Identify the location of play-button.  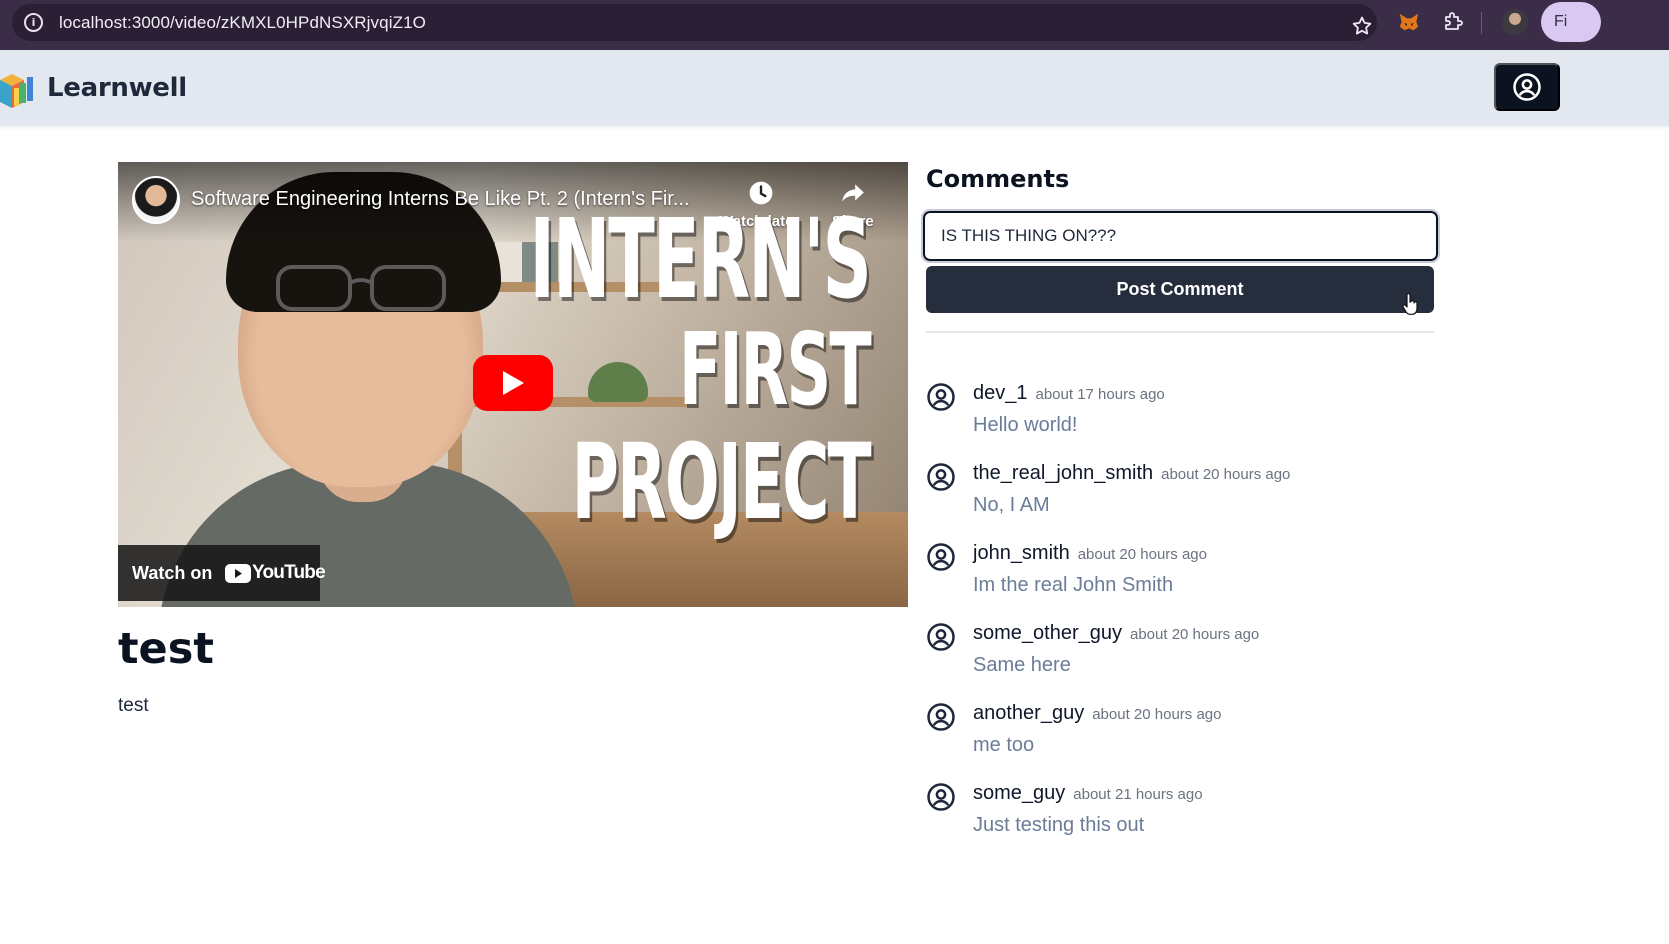
(513, 383).